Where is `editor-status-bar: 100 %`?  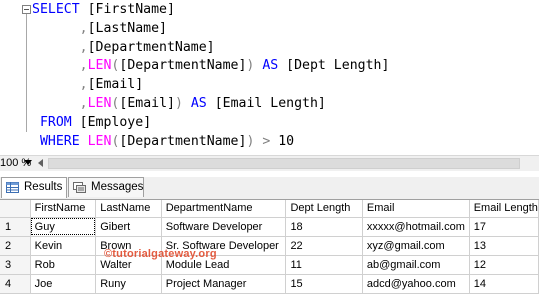 editor-status-bar: 100 % is located at coordinates (269, 163).